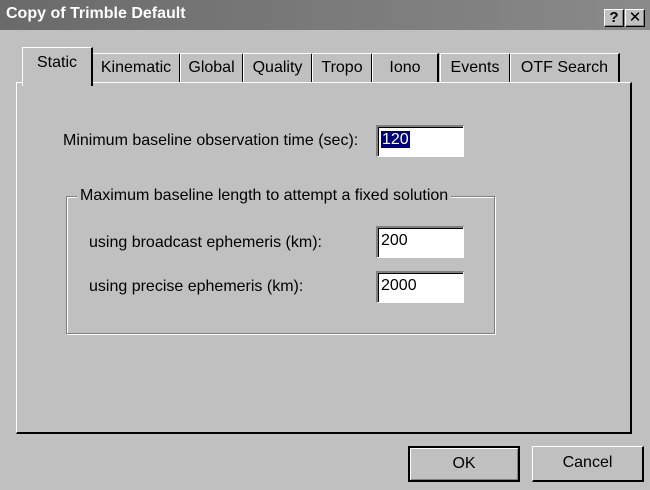 The width and height of the screenshot is (650, 490). What do you see at coordinates (475, 68) in the screenshot?
I see `tab-events: Events` at bounding box center [475, 68].